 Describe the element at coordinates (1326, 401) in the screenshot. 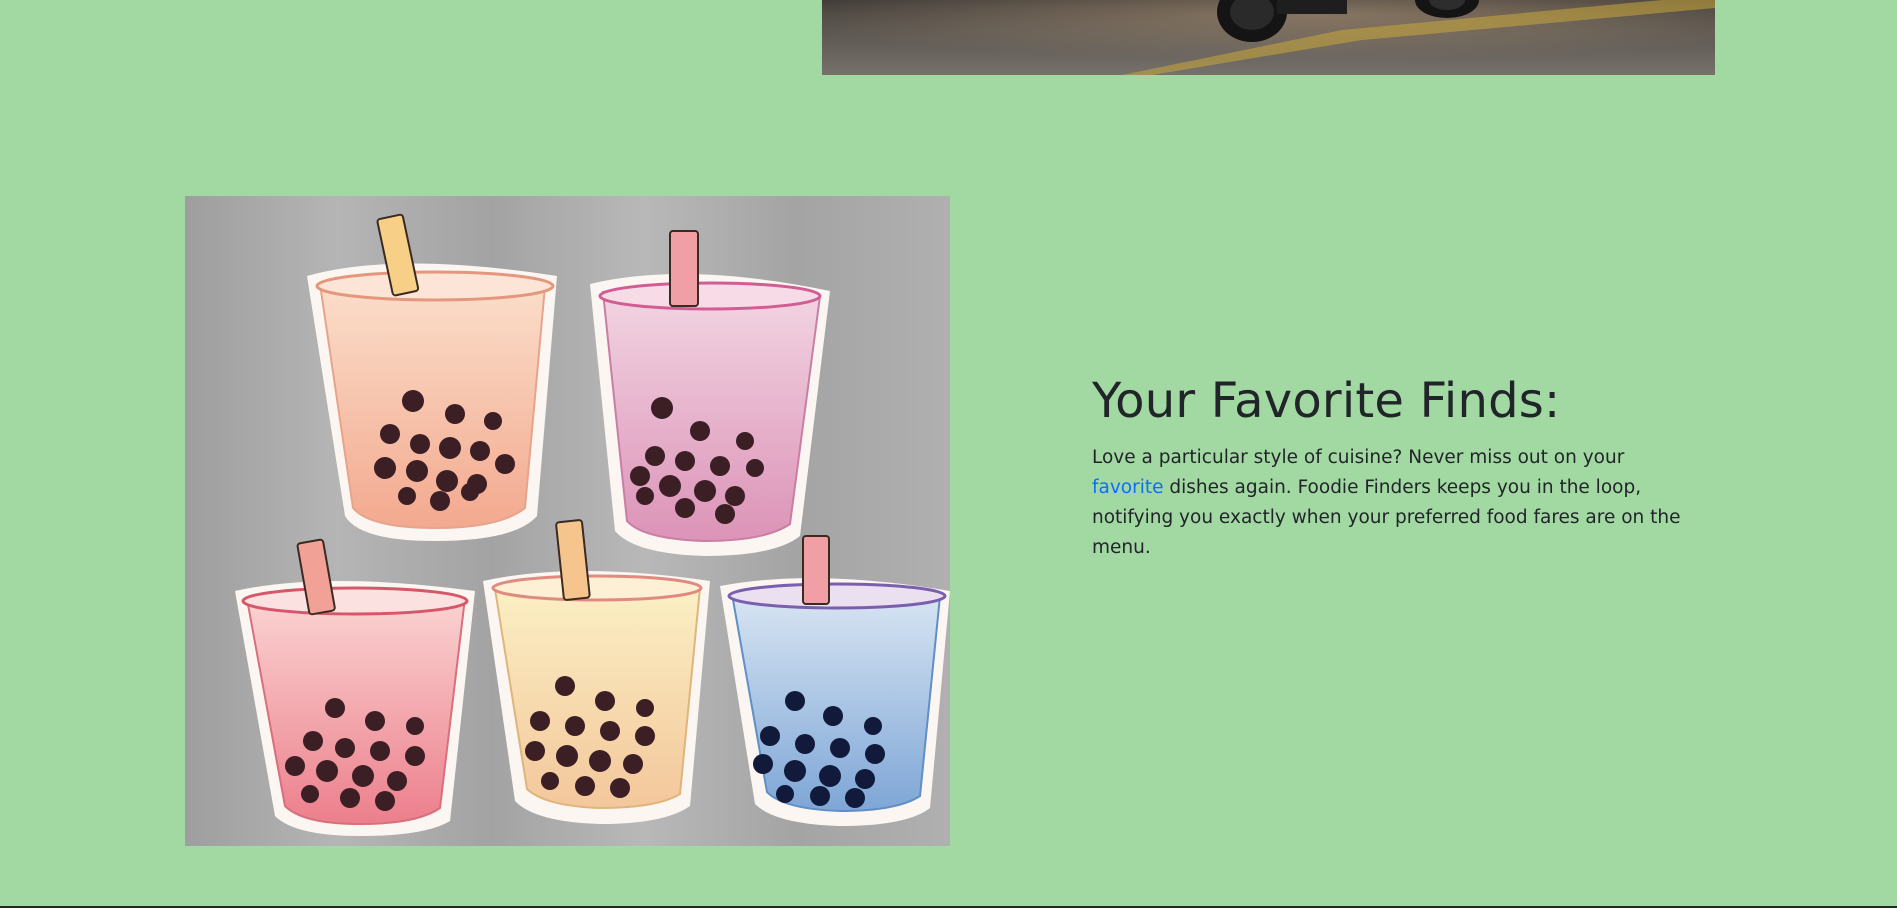

I see `feature-title: Your Favorite Finds:` at that location.